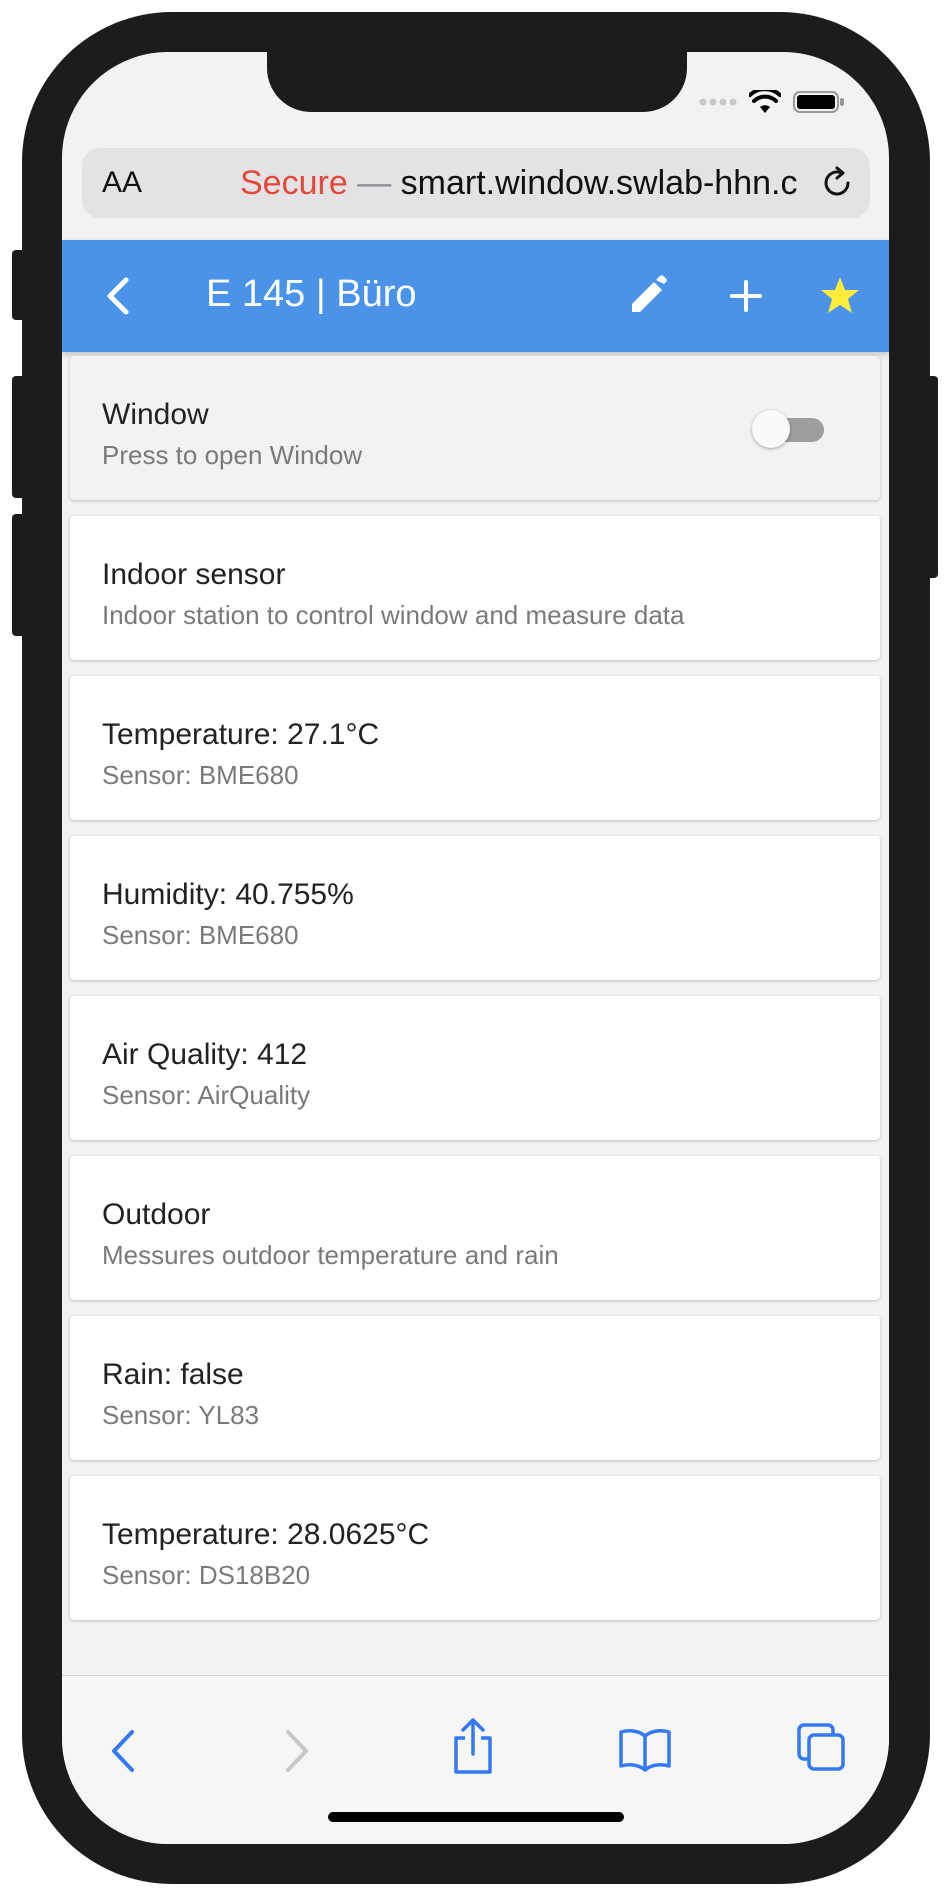 The image size is (948, 1897). What do you see at coordinates (931, 477) in the screenshot?
I see `power-button` at bounding box center [931, 477].